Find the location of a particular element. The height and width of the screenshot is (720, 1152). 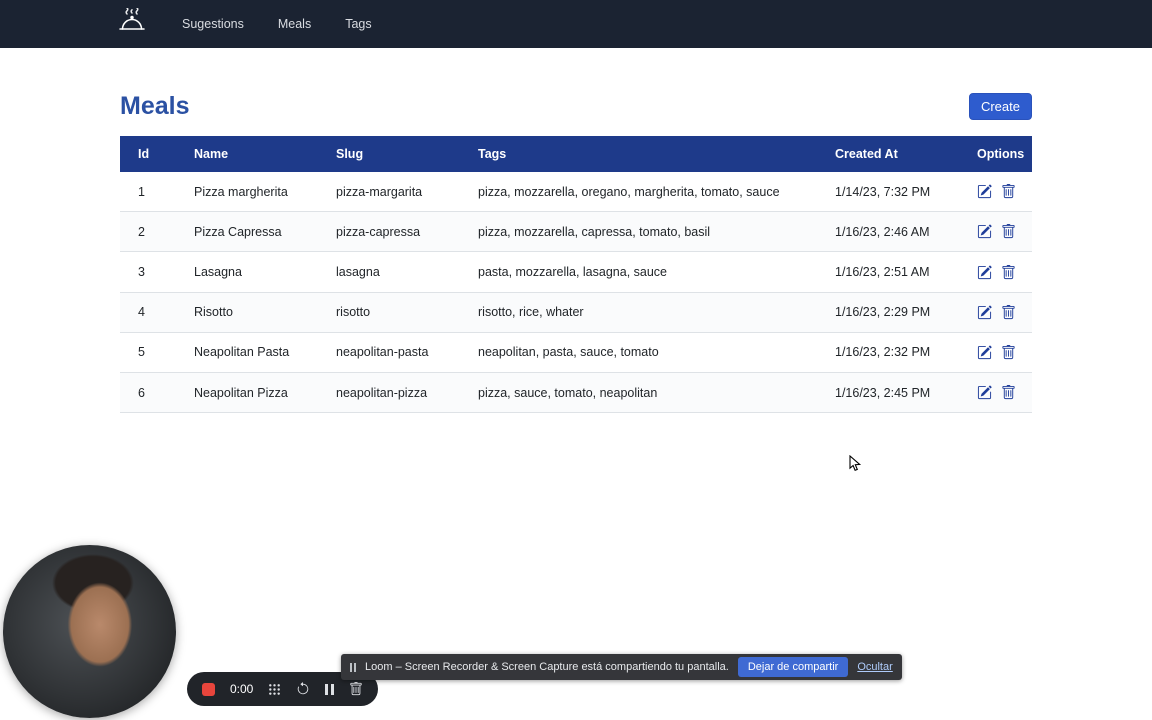

pause-recording-icon is located at coordinates (330, 689).